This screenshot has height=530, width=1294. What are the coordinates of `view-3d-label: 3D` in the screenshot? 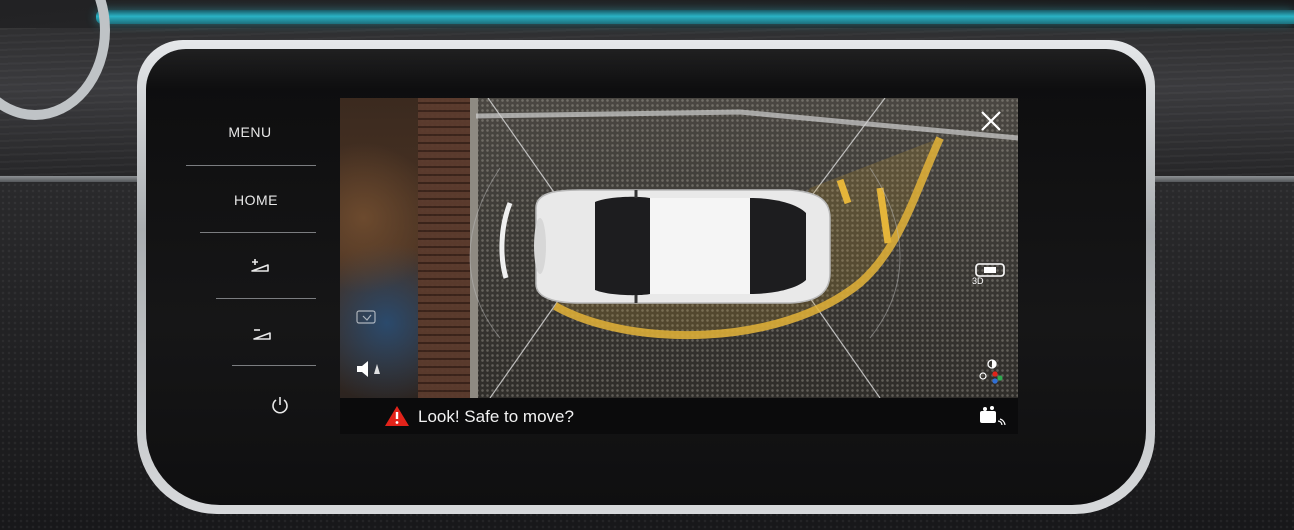 It's located at (978, 281).